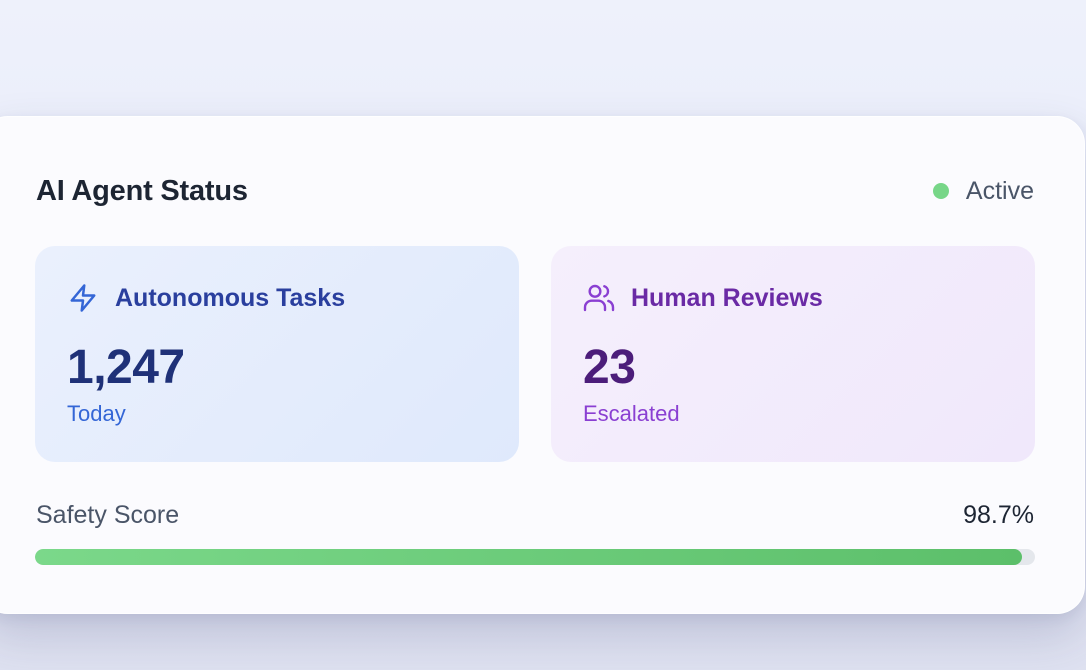 The height and width of the screenshot is (670, 1086). Describe the element at coordinates (230, 298) in the screenshot. I see `tile-label: Autonomous Tasks` at that location.